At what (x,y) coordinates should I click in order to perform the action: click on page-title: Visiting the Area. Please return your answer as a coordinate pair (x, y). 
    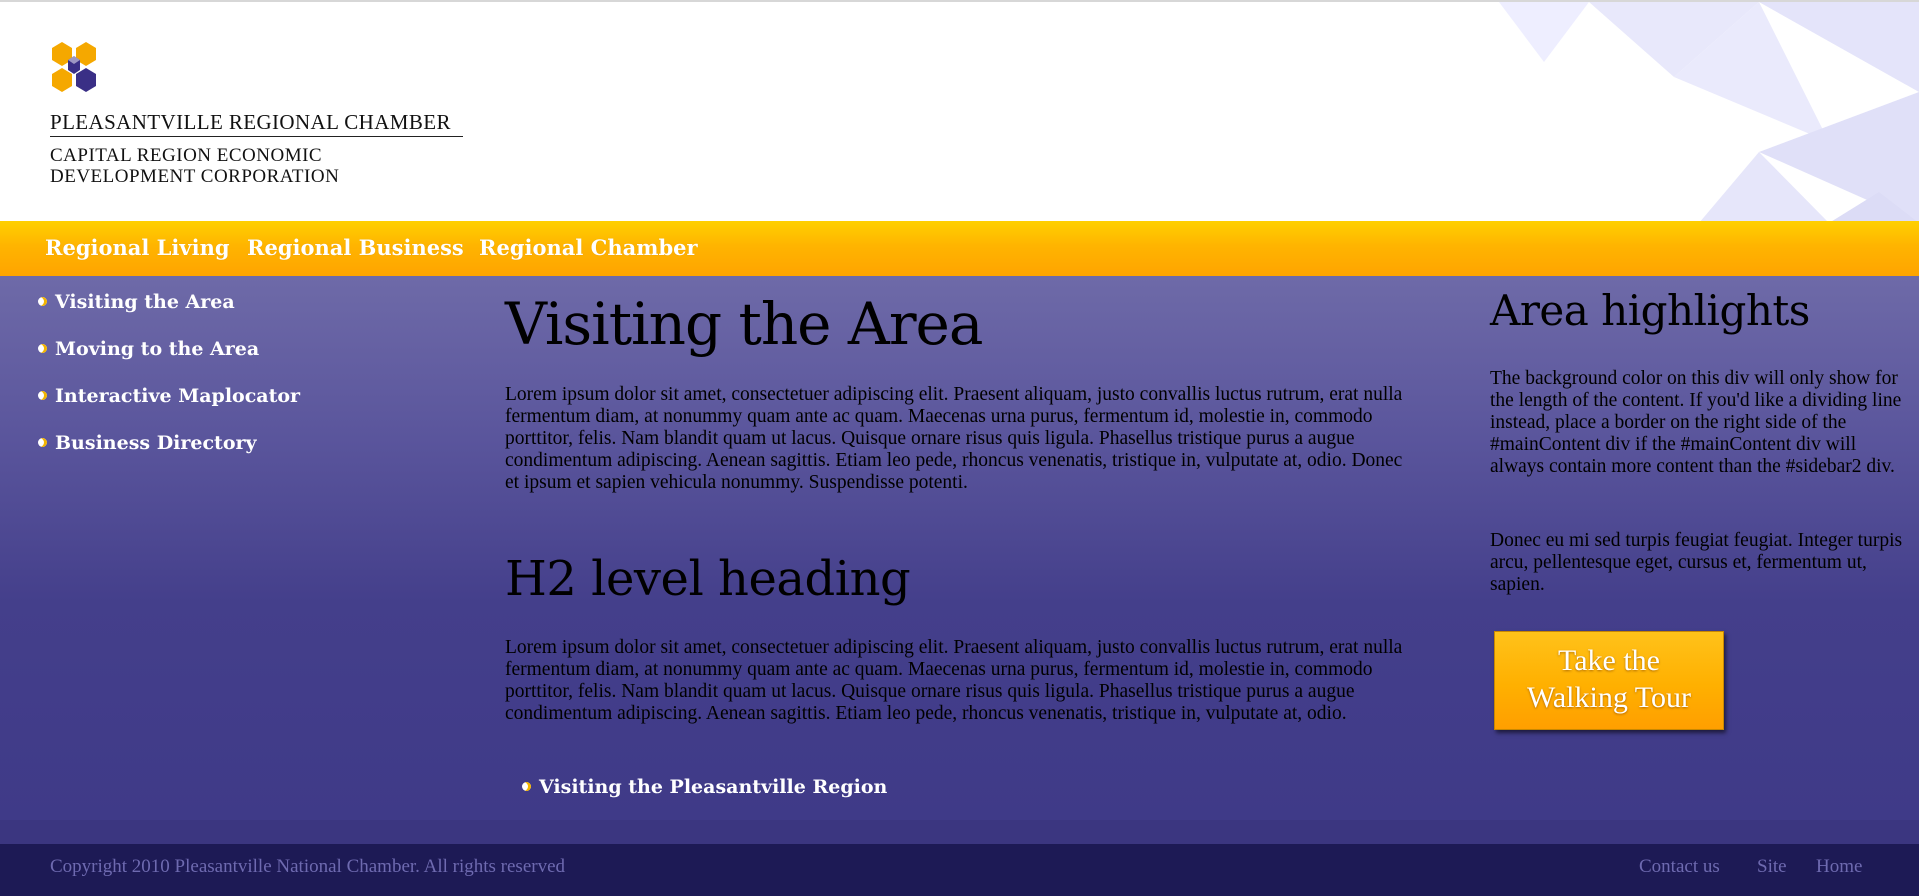
    Looking at the image, I should click on (744, 324).